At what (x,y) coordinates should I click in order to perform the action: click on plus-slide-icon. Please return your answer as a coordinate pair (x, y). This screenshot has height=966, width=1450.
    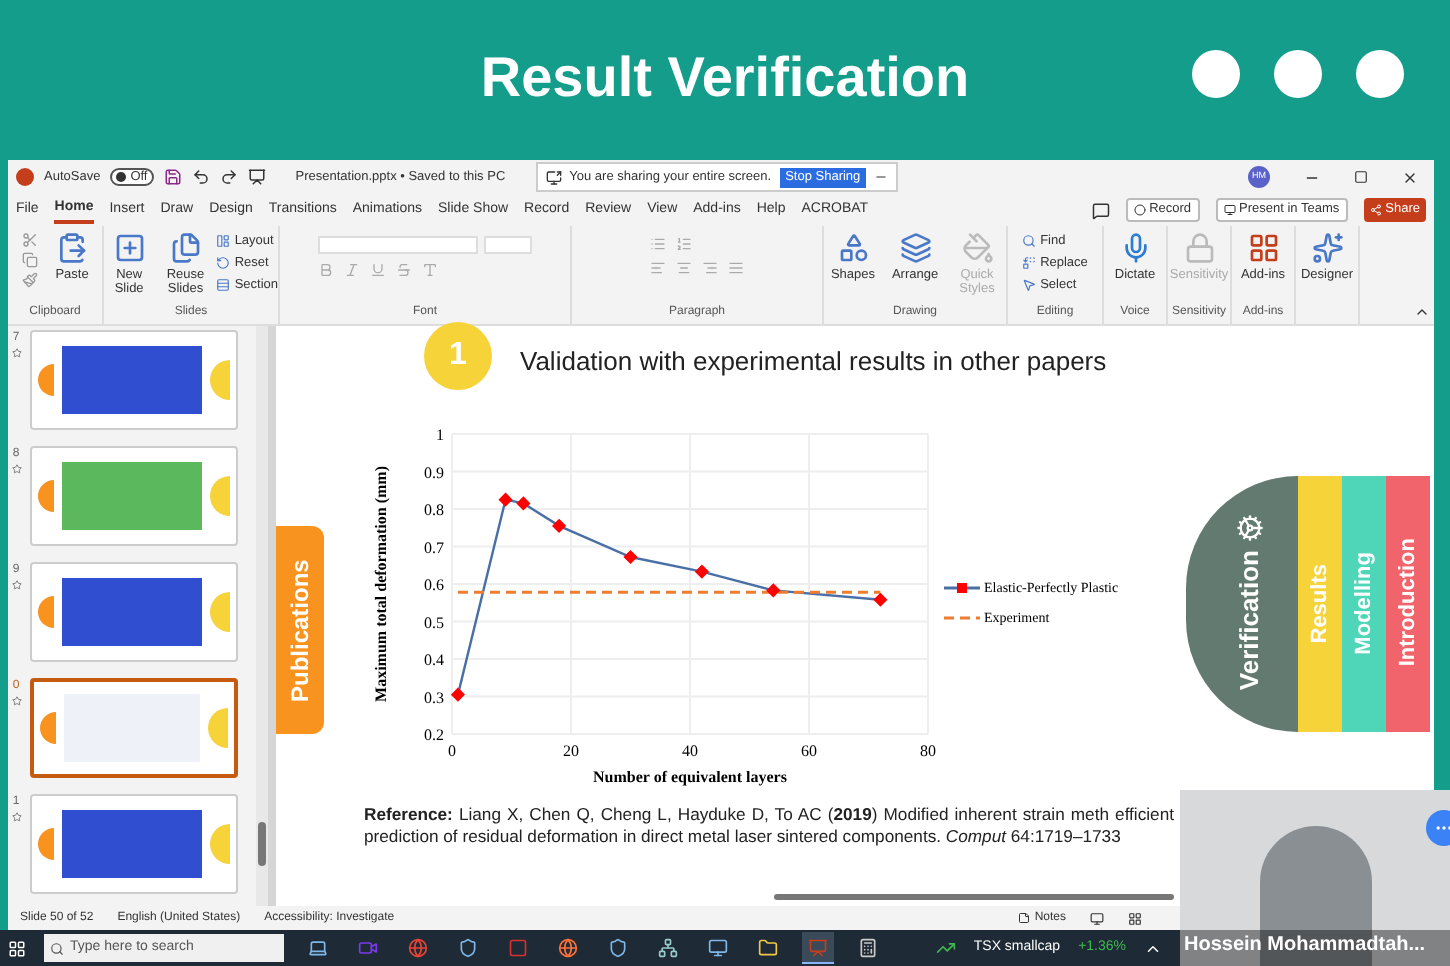
    Looking at the image, I should click on (129, 248).